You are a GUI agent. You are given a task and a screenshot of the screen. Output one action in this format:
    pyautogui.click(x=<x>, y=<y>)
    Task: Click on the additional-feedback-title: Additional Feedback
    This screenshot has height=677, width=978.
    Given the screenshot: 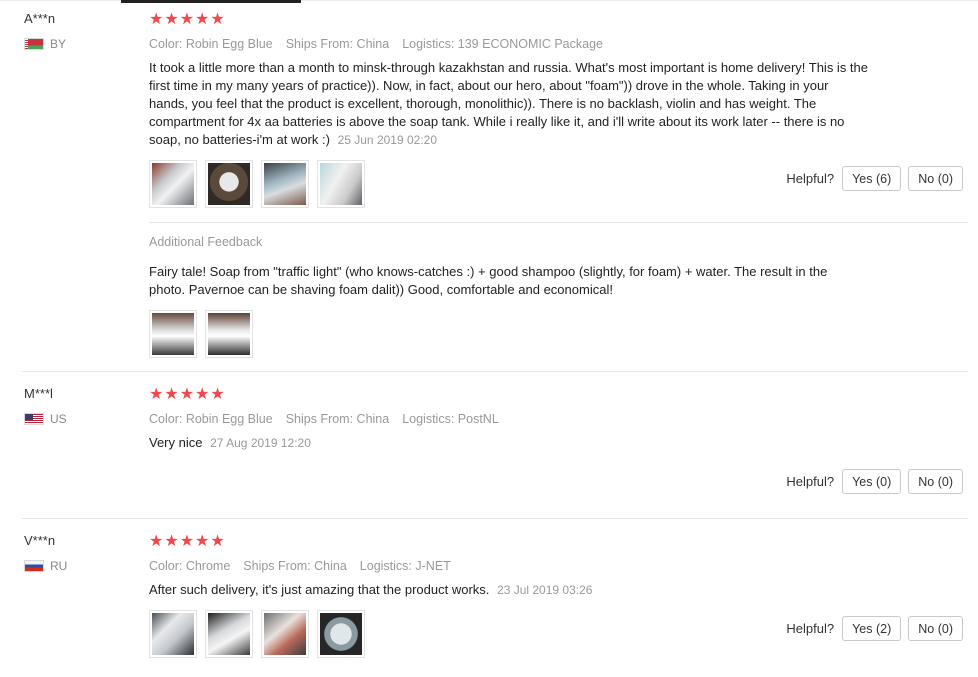 What is the action you would take?
    pyautogui.click(x=206, y=242)
    